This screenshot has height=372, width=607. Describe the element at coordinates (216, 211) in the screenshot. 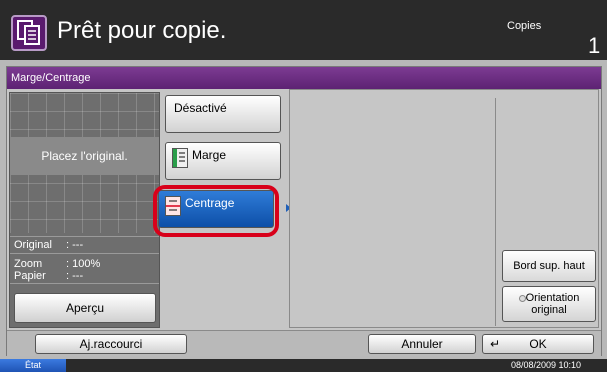

I see `selection-highlight-ring` at that location.